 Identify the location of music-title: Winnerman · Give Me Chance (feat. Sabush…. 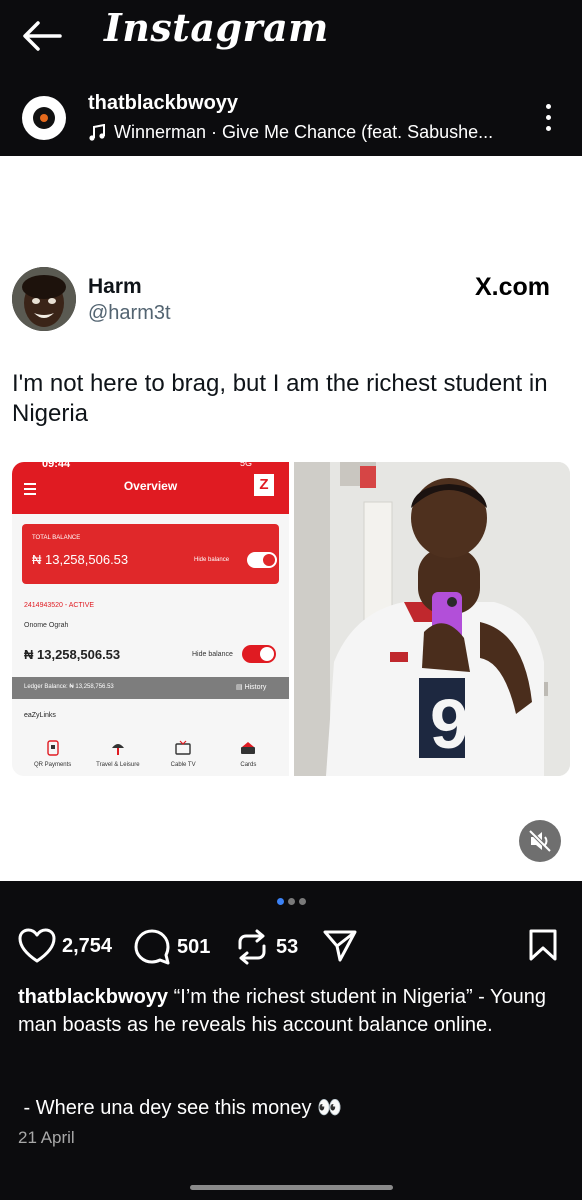
(304, 132).